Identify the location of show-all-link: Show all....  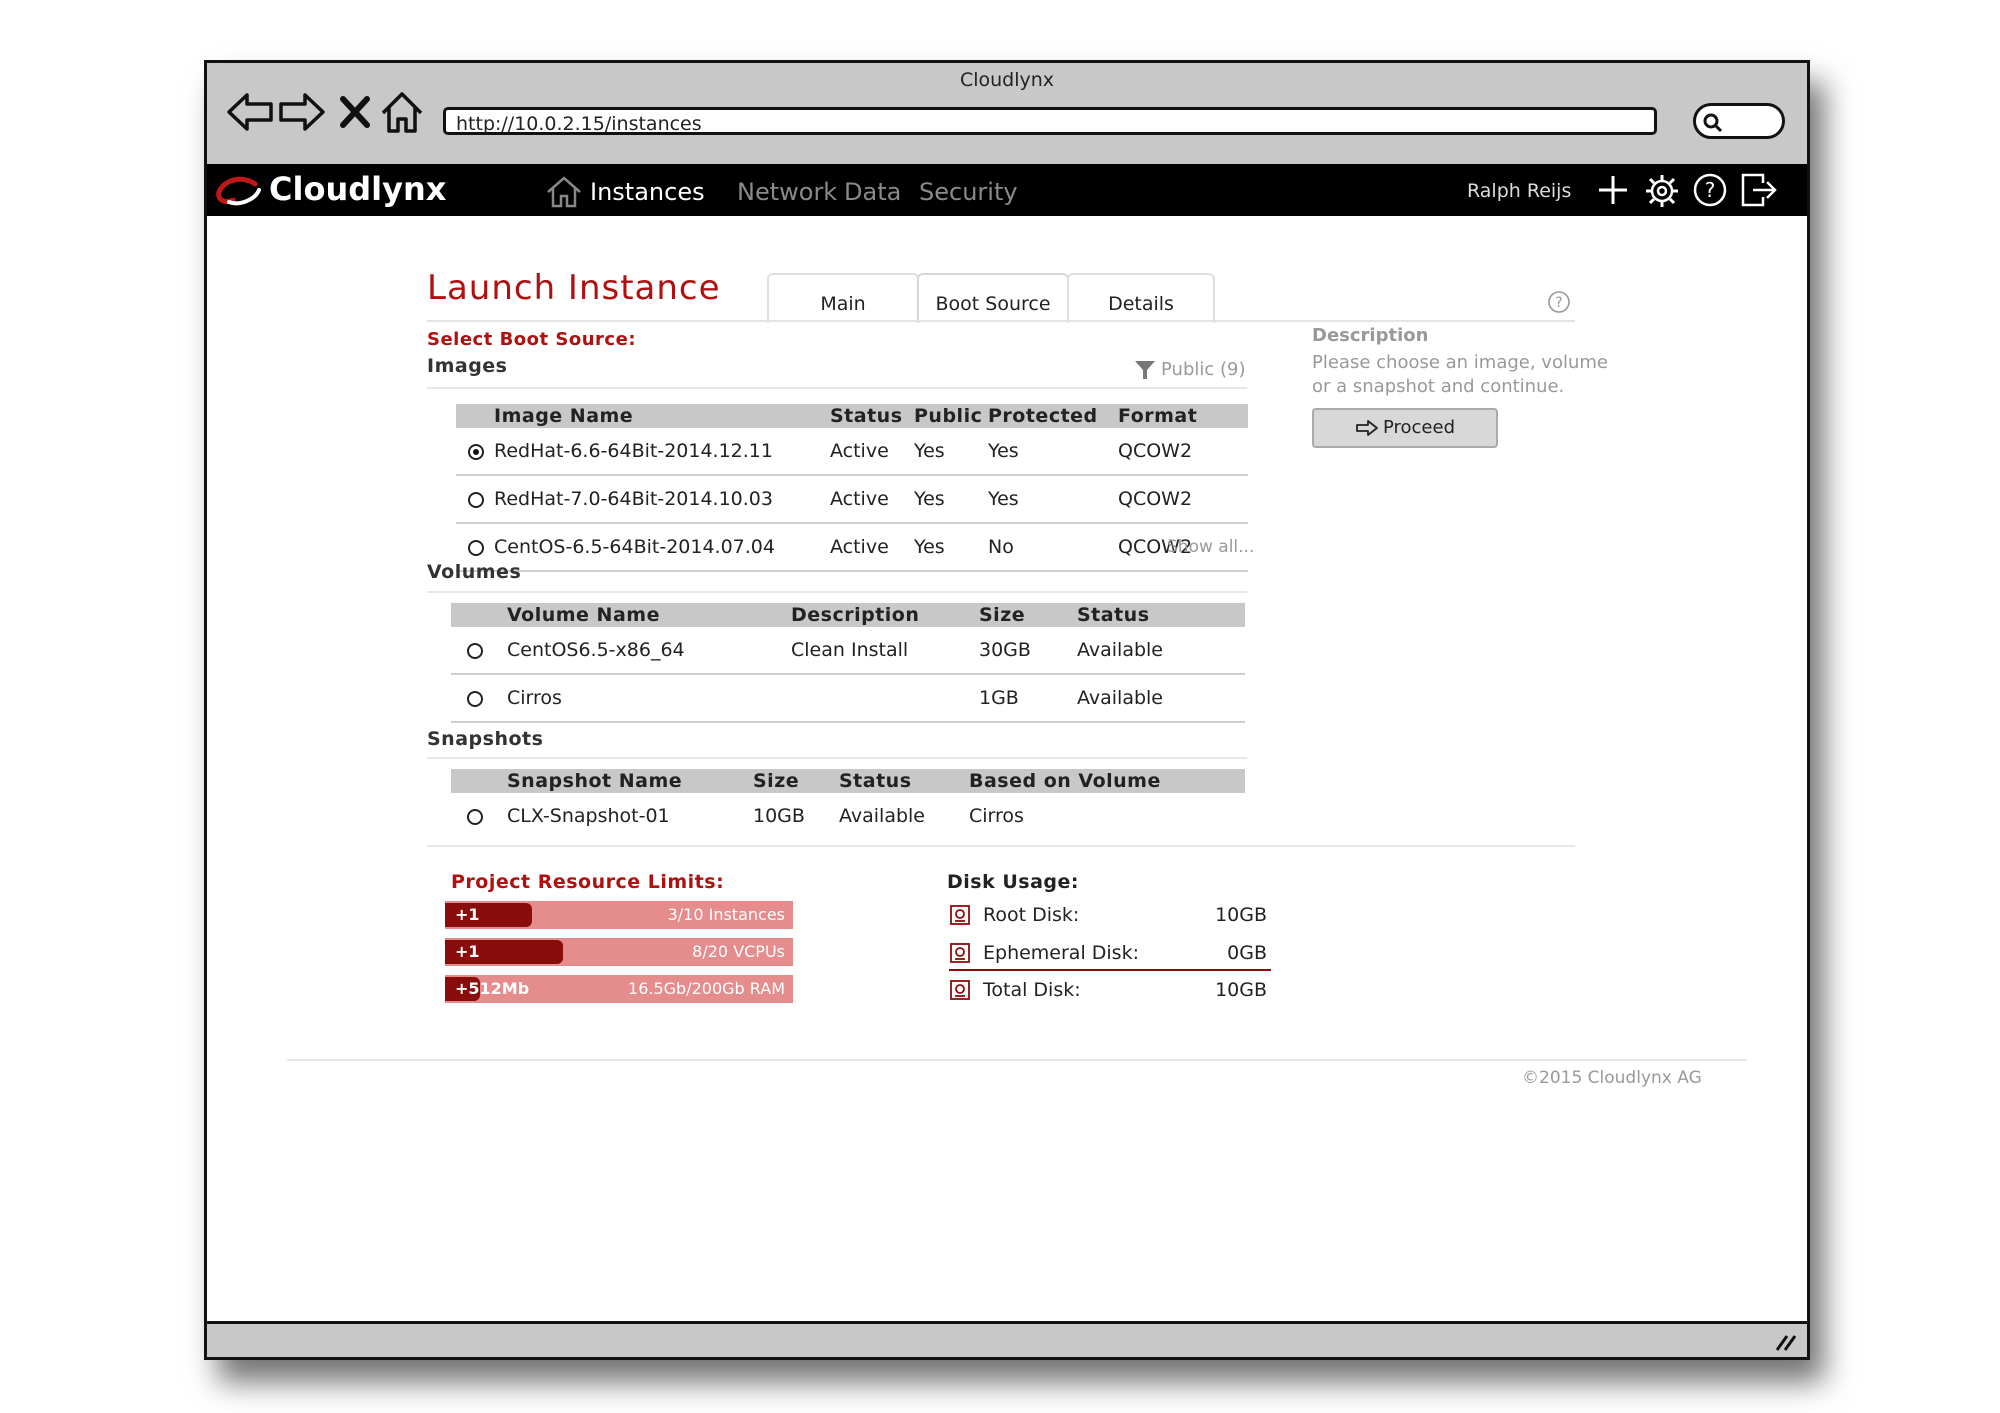
(1210, 547).